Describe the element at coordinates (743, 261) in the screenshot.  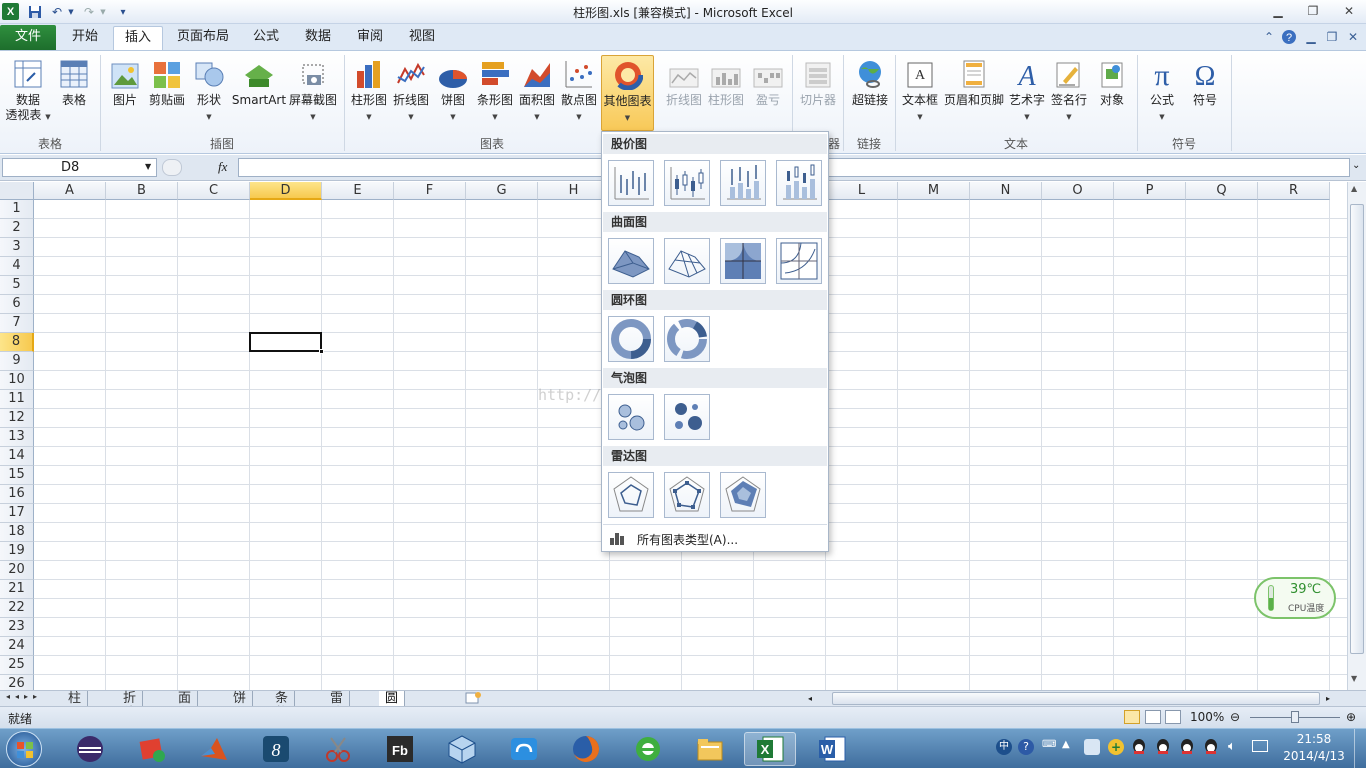
I see `surface-contour-icon` at that location.